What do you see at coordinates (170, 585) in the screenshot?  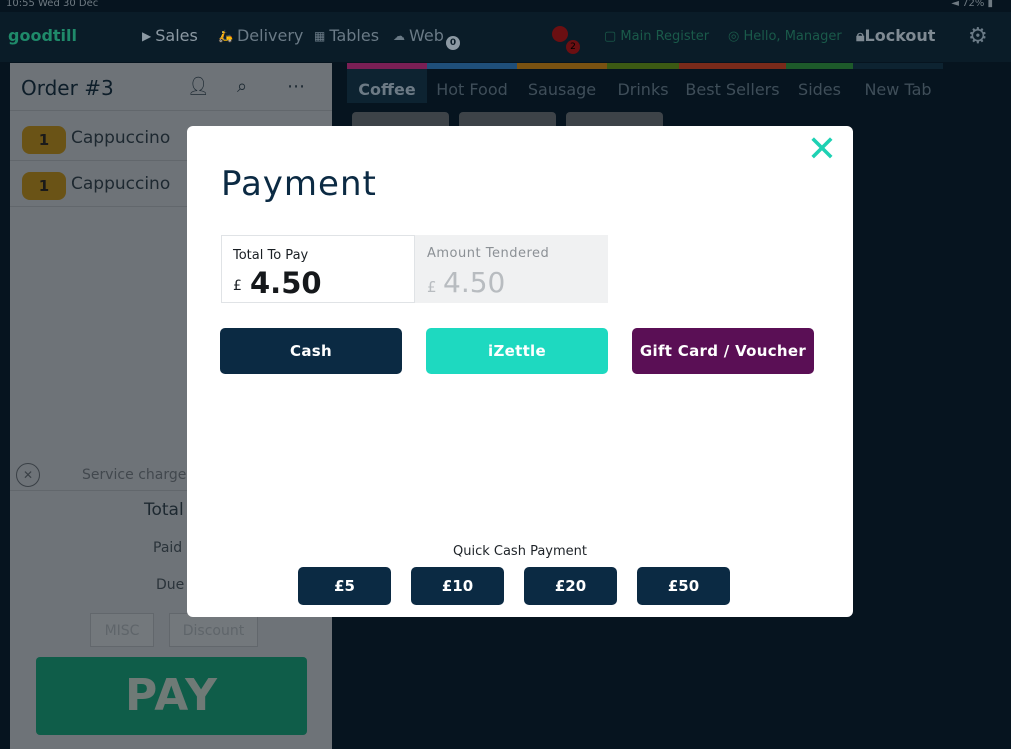 I see `due-label: Due` at bounding box center [170, 585].